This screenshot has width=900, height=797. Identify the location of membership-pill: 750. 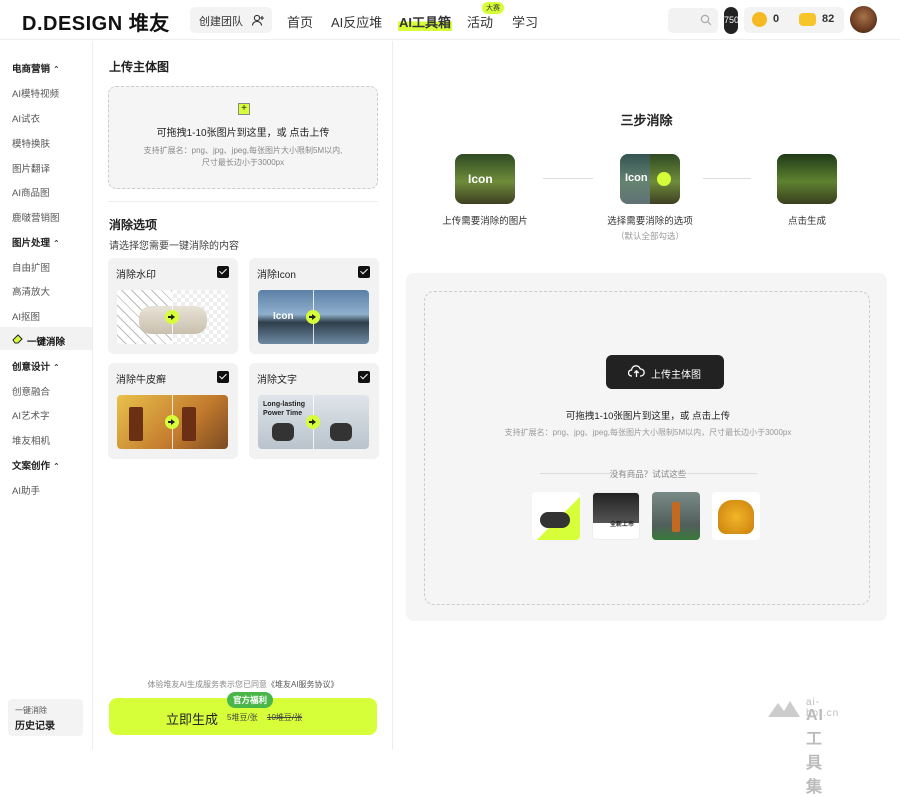
(731, 20).